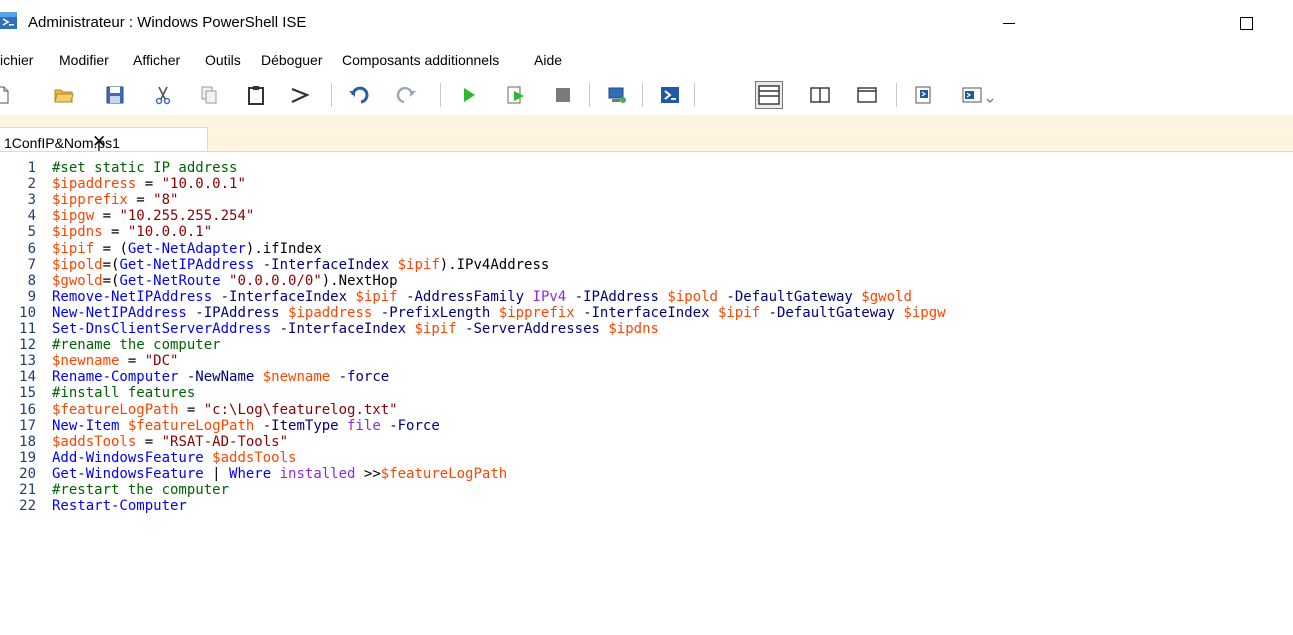 The image size is (1293, 635). What do you see at coordinates (115, 95) in the screenshot?
I see `save-icon` at bounding box center [115, 95].